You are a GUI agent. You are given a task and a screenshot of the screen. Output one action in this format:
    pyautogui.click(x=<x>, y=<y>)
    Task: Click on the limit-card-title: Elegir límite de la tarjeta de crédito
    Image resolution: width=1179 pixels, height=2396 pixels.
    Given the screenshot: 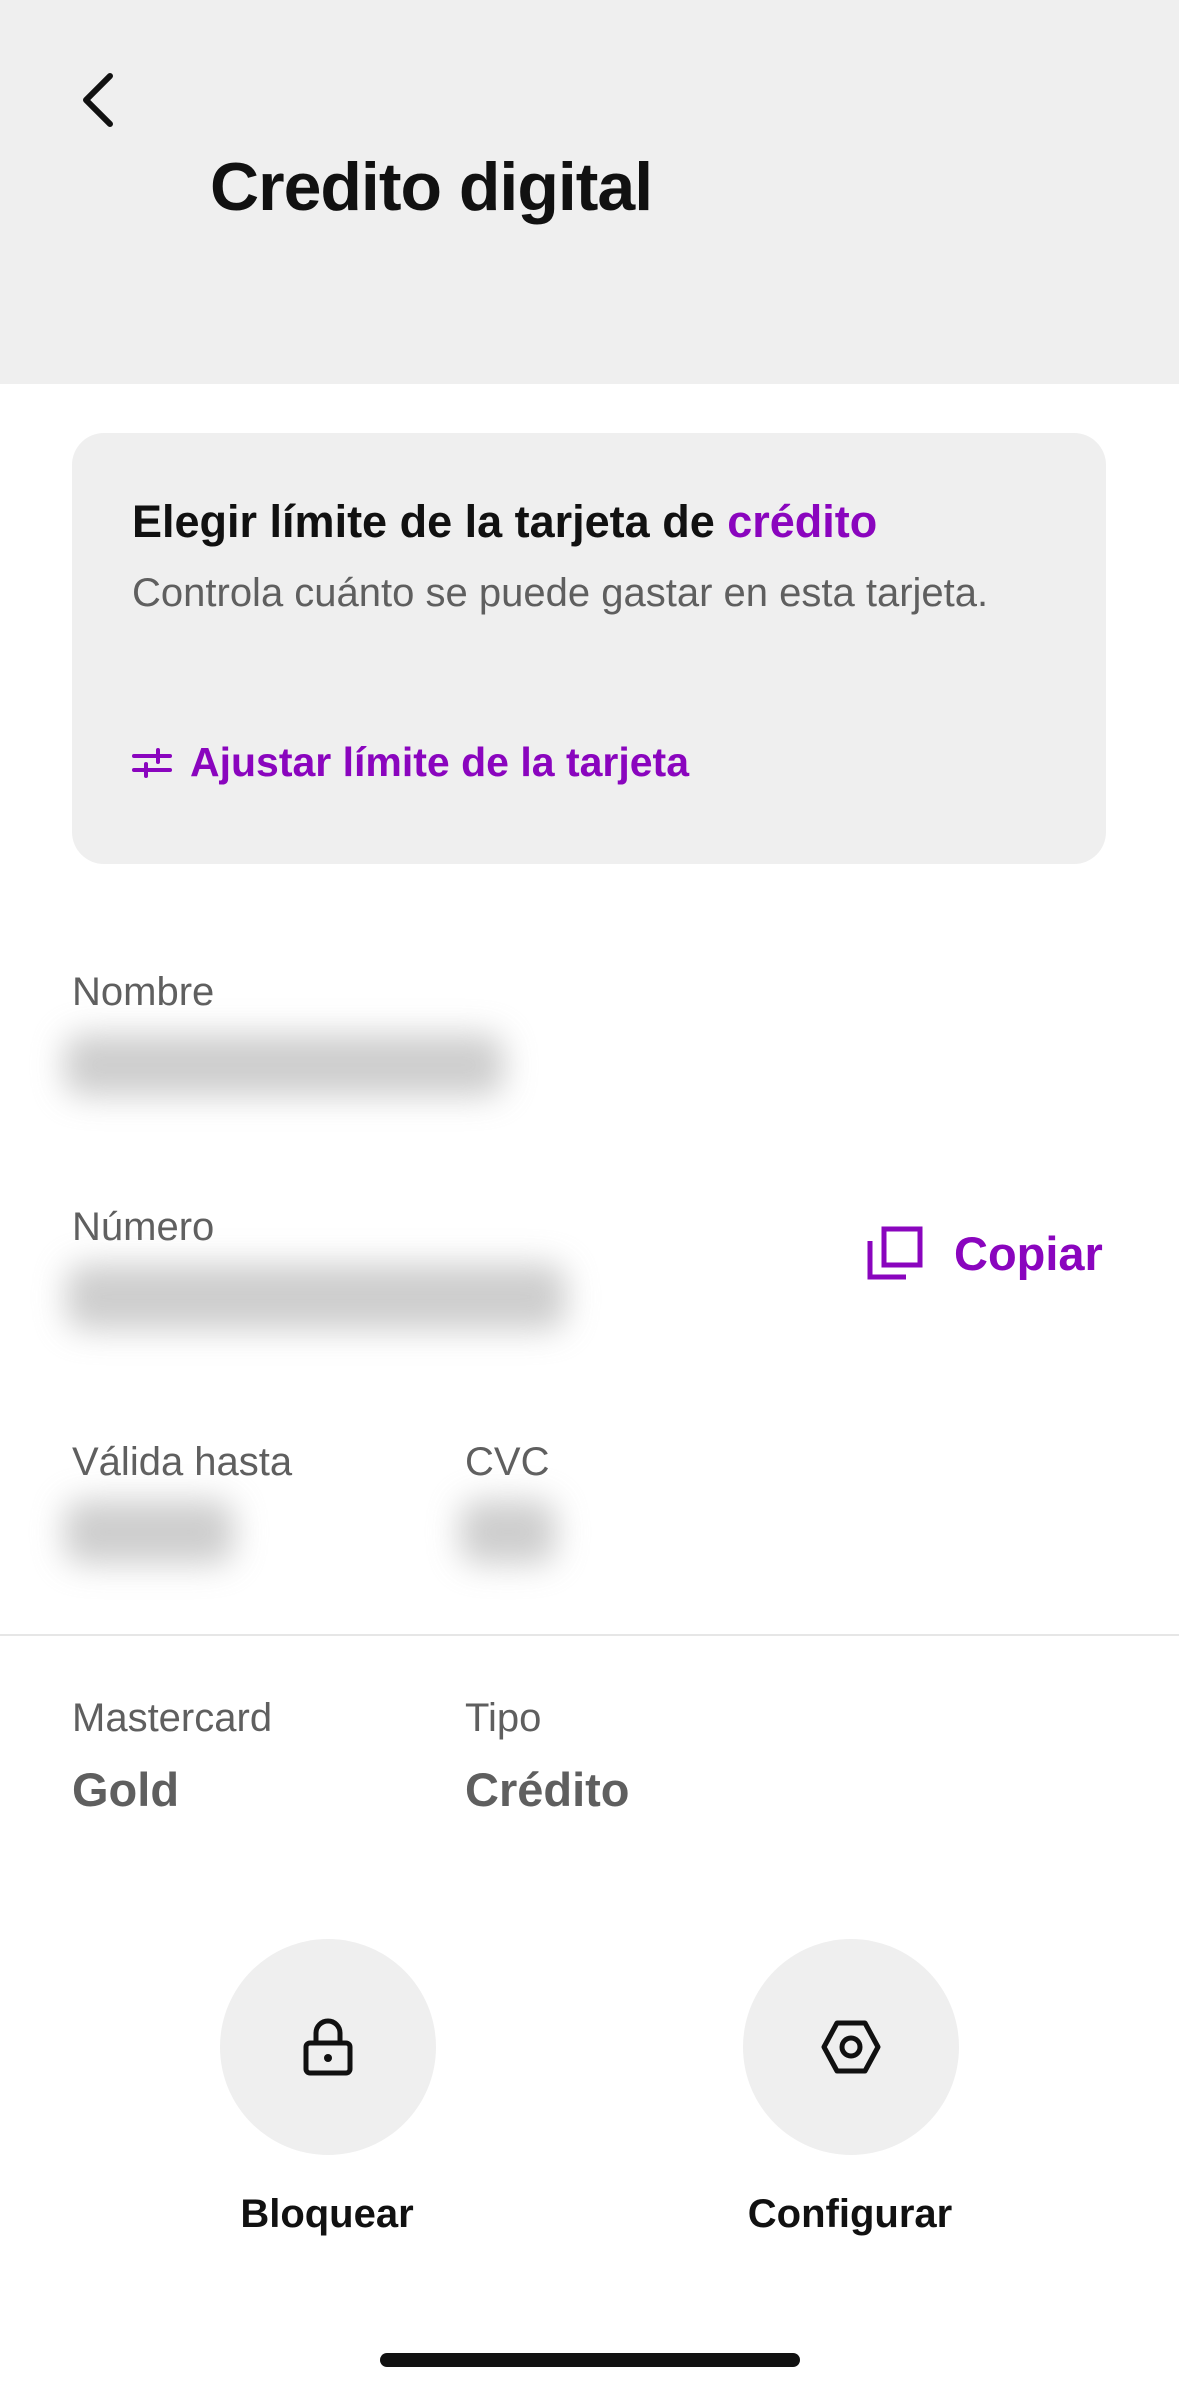 What is the action you would take?
    pyautogui.click(x=589, y=522)
    